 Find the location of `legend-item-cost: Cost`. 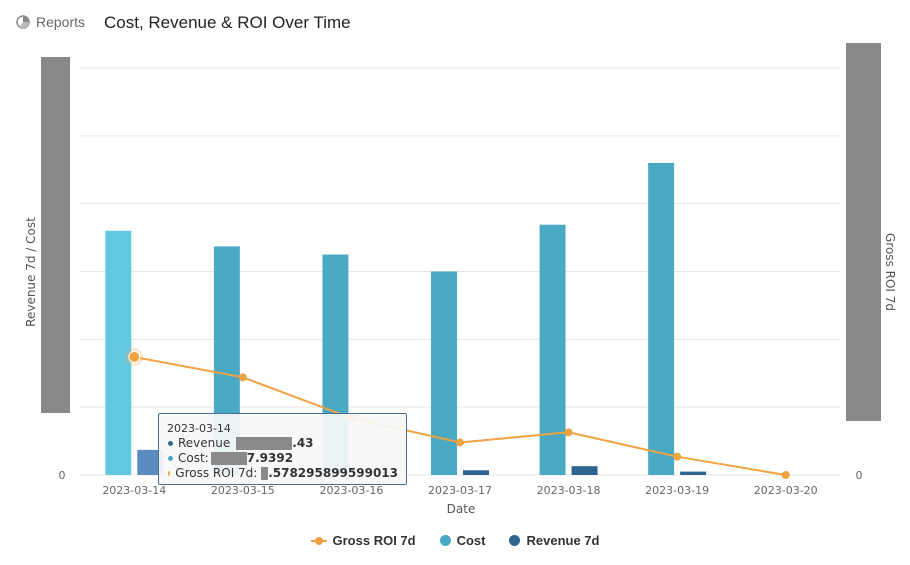

legend-item-cost: Cost is located at coordinates (462, 540).